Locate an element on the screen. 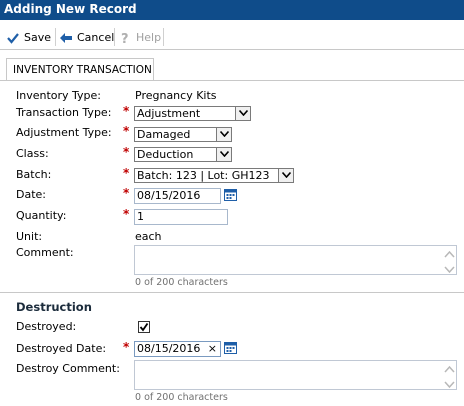 The image size is (464, 406). help-button: ? Help is located at coordinates (139, 37).